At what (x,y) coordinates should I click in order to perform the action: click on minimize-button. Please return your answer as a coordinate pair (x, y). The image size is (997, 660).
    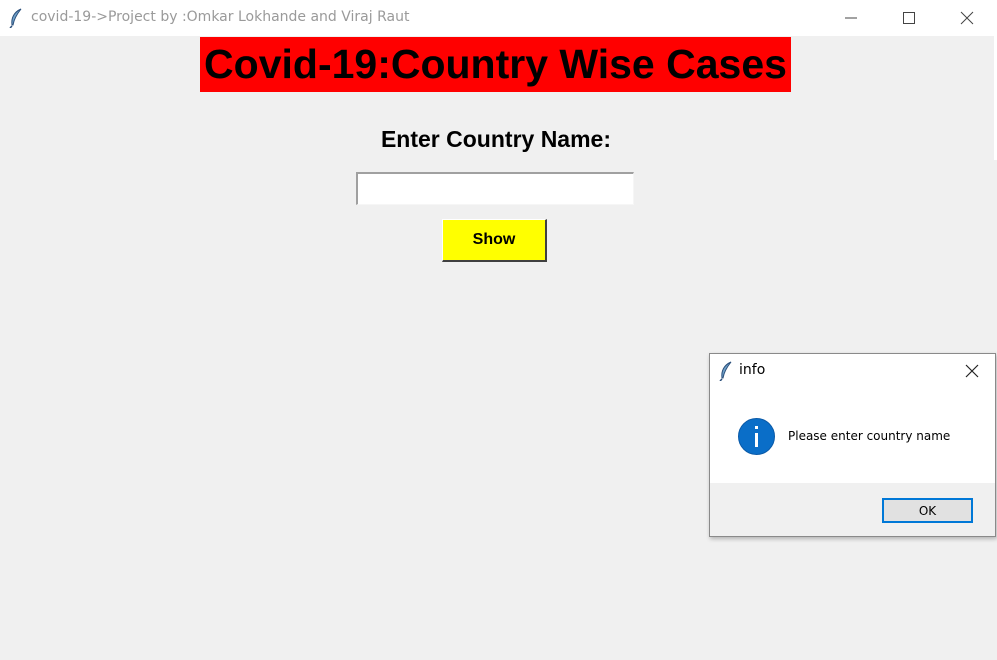
    Looking at the image, I should click on (851, 18).